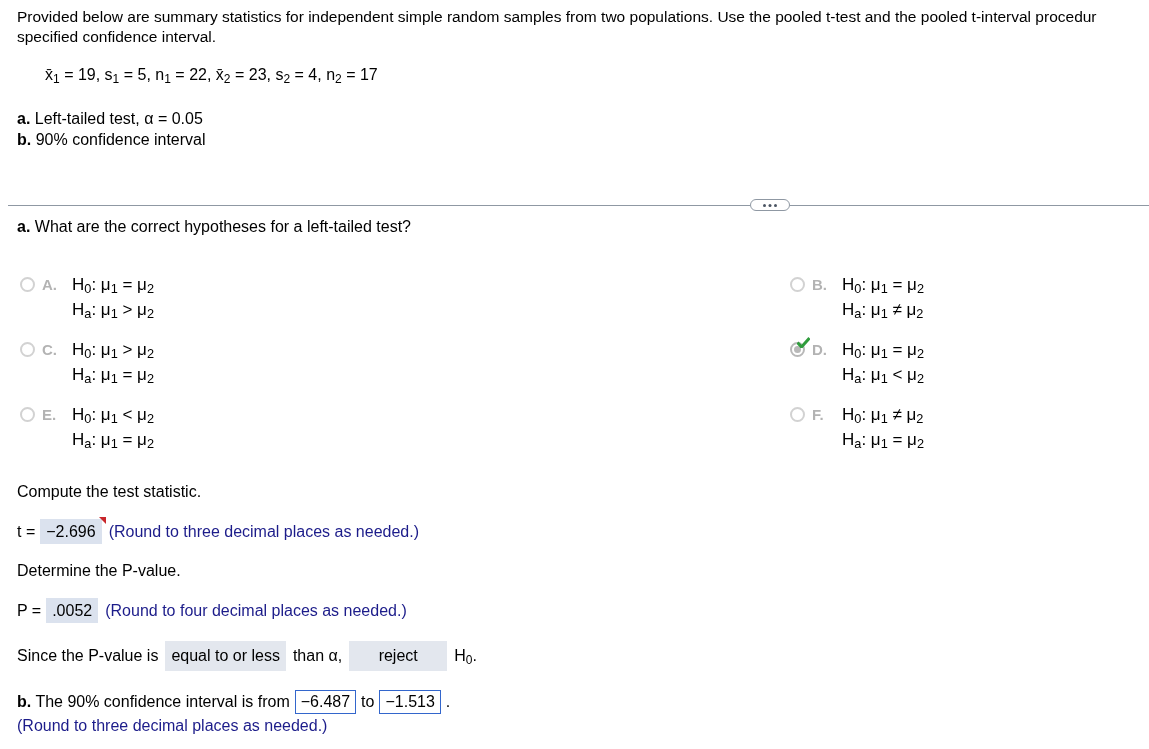  I want to click on question-text: a. What are the correct hypotheses for a left-tailed test?, so click(214, 226).